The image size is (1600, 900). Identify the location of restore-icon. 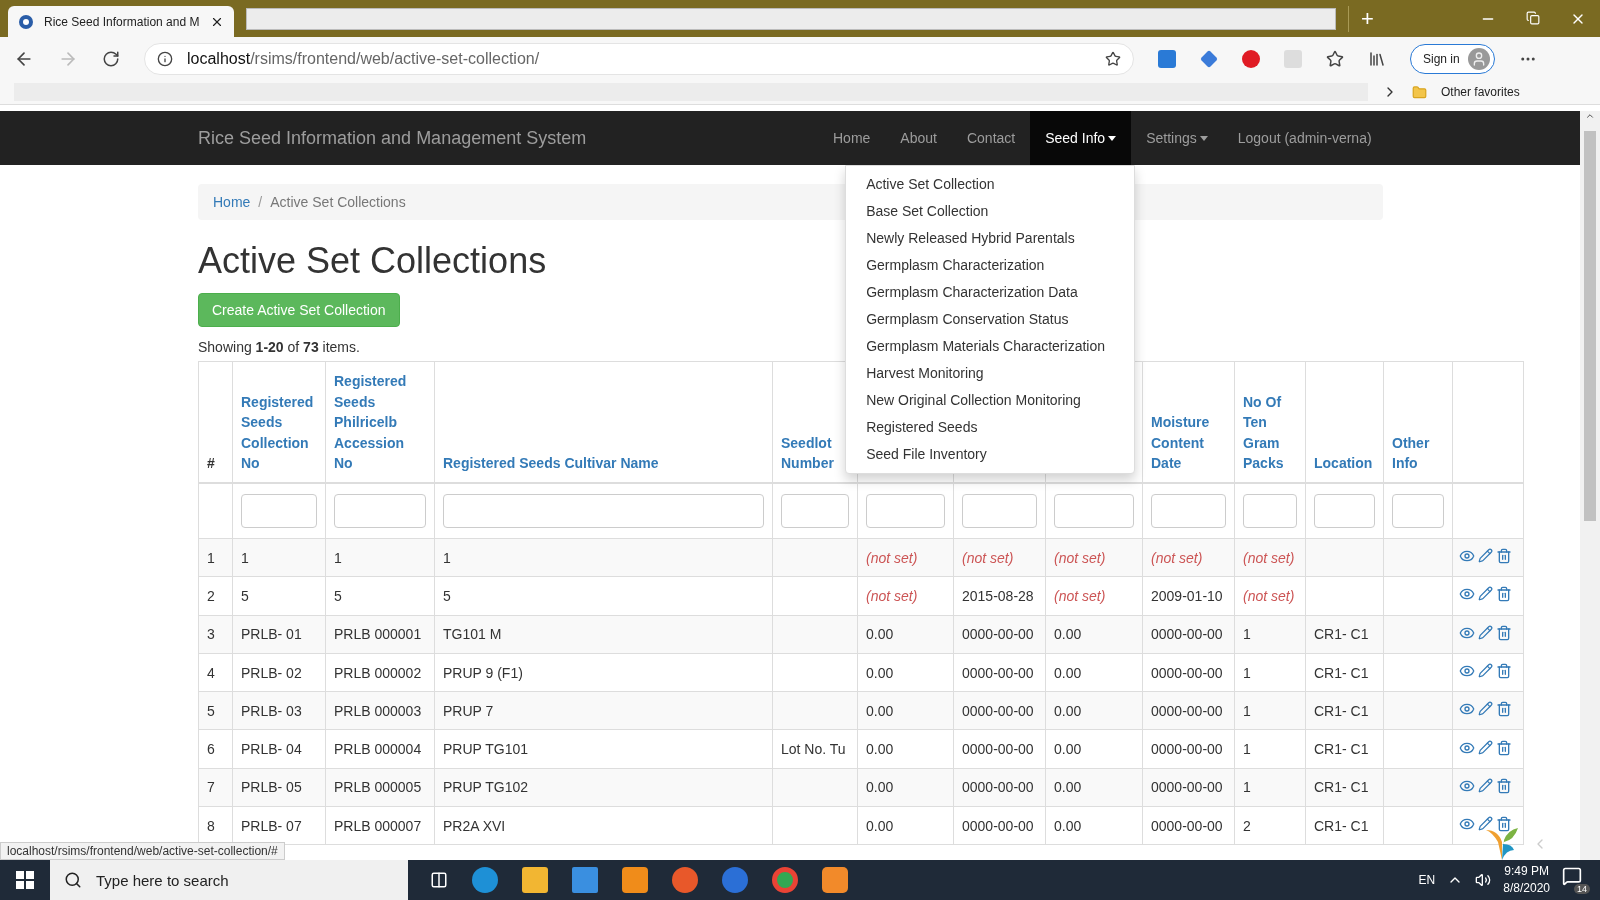
(1533, 17).